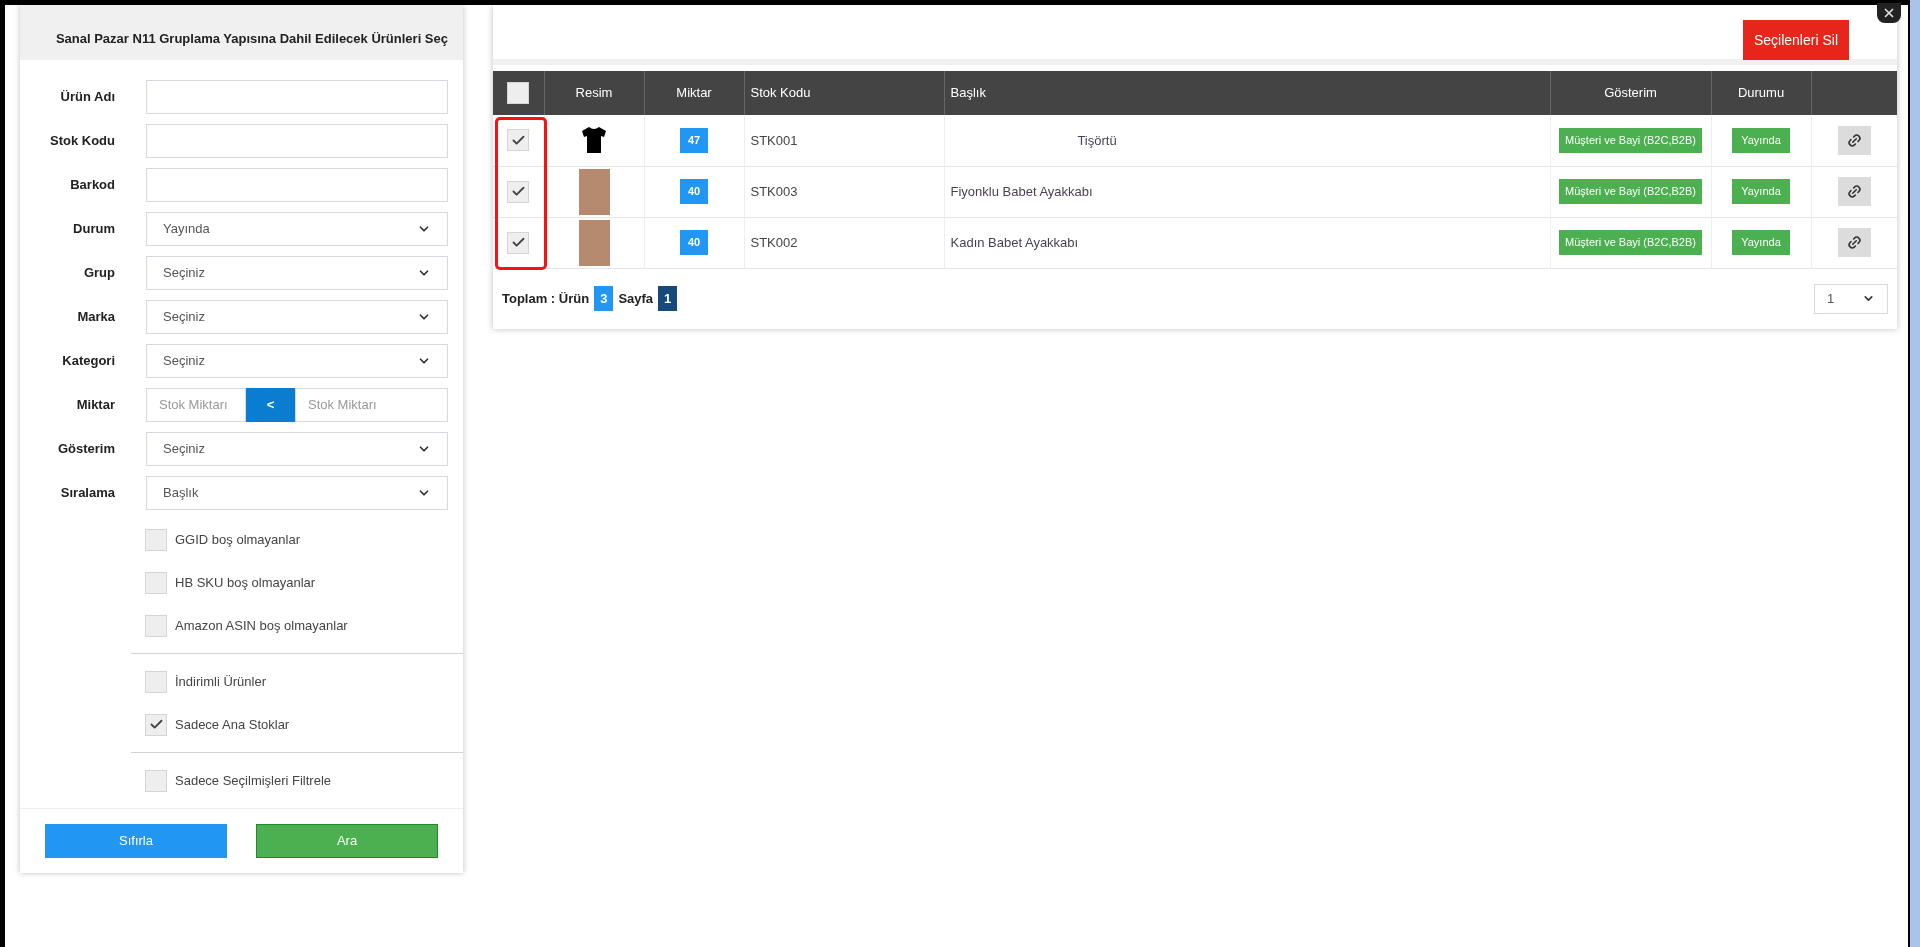 The width and height of the screenshot is (1920, 947). Describe the element at coordinates (594, 140) in the screenshot. I see `tshirt-icon` at that location.